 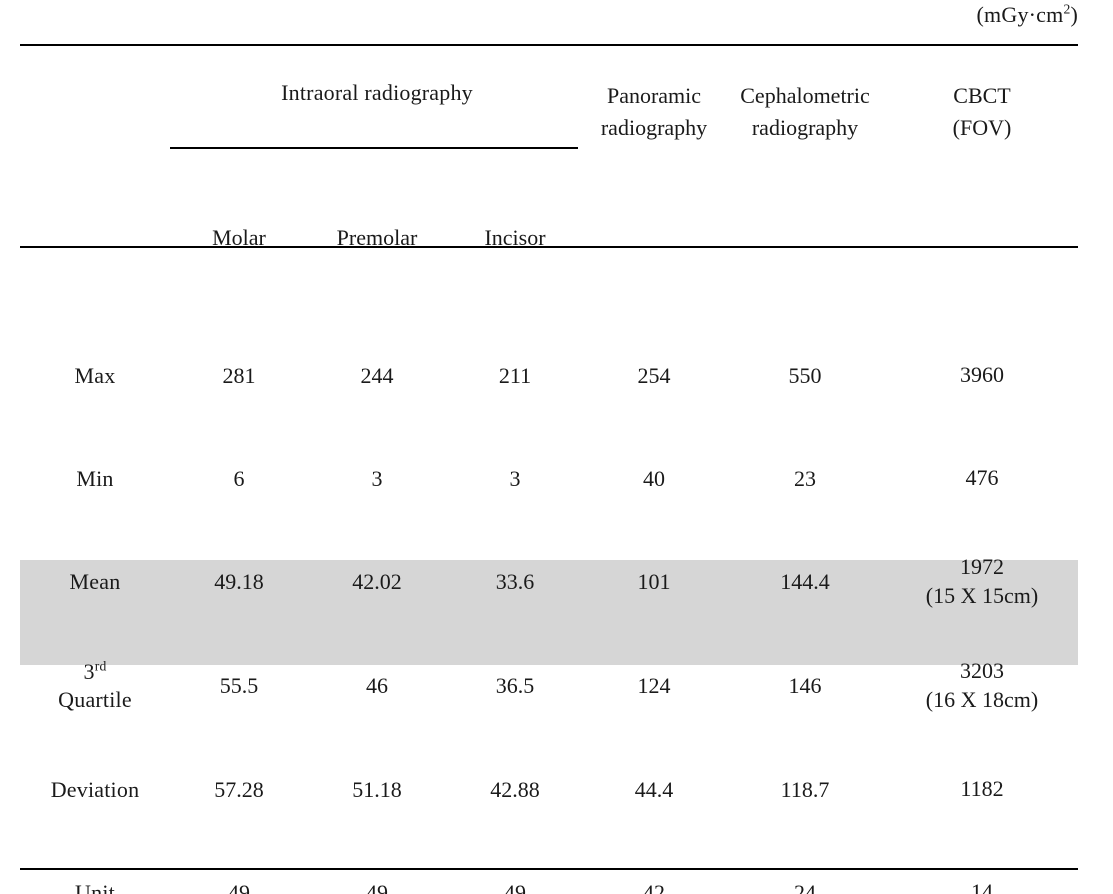 I want to click on header-group-cbct: CBCT (FOV), so click(x=982, y=113).